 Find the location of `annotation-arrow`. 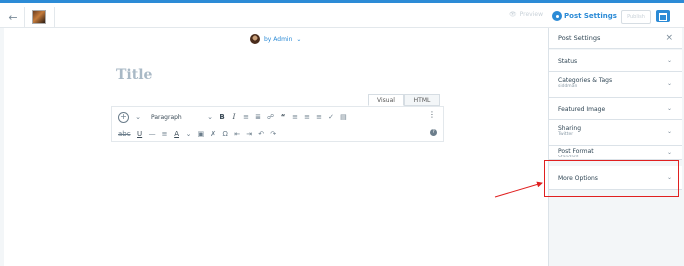

annotation-arrow is located at coordinates (518, 189).